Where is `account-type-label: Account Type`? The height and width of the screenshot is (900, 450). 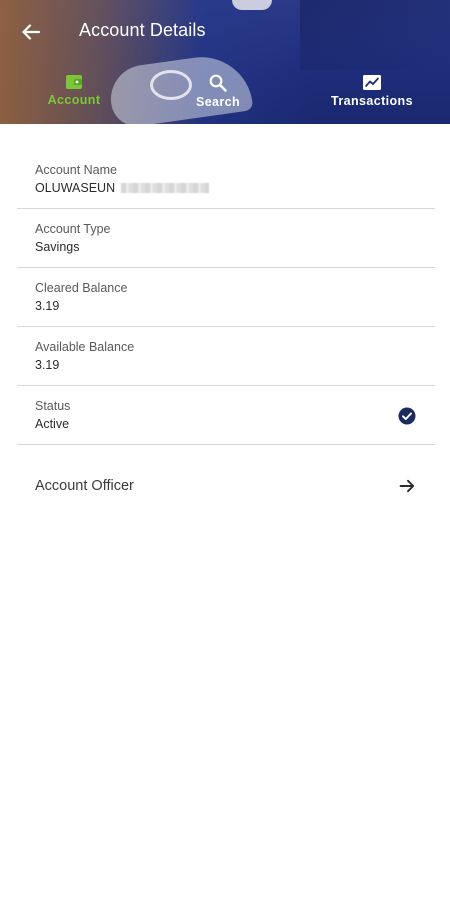
account-type-label: Account Type is located at coordinates (73, 229).